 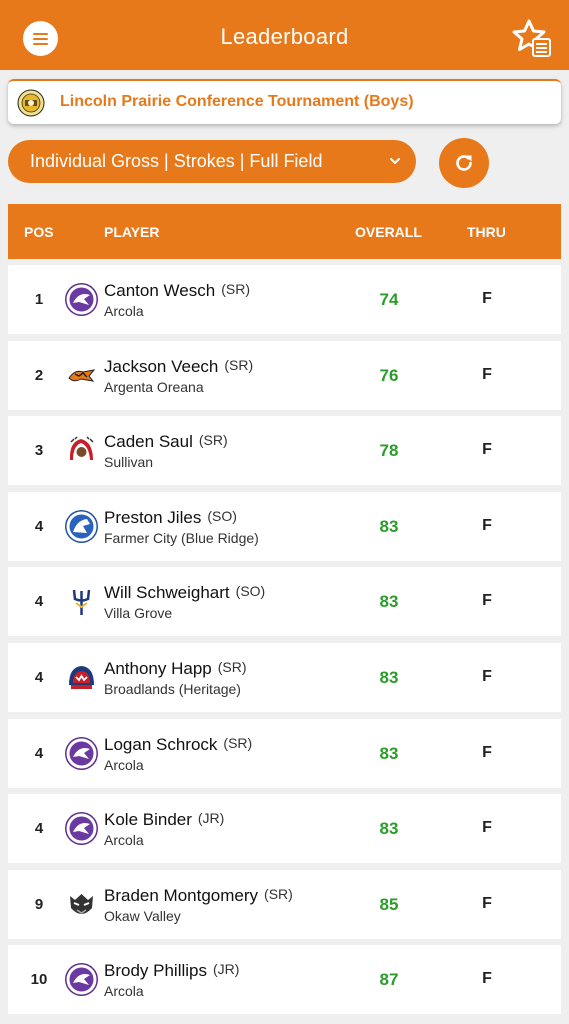 What do you see at coordinates (284, 829) in the screenshot?
I see `table-row: 4 Kole Binder (JR) Arcola 83 F` at bounding box center [284, 829].